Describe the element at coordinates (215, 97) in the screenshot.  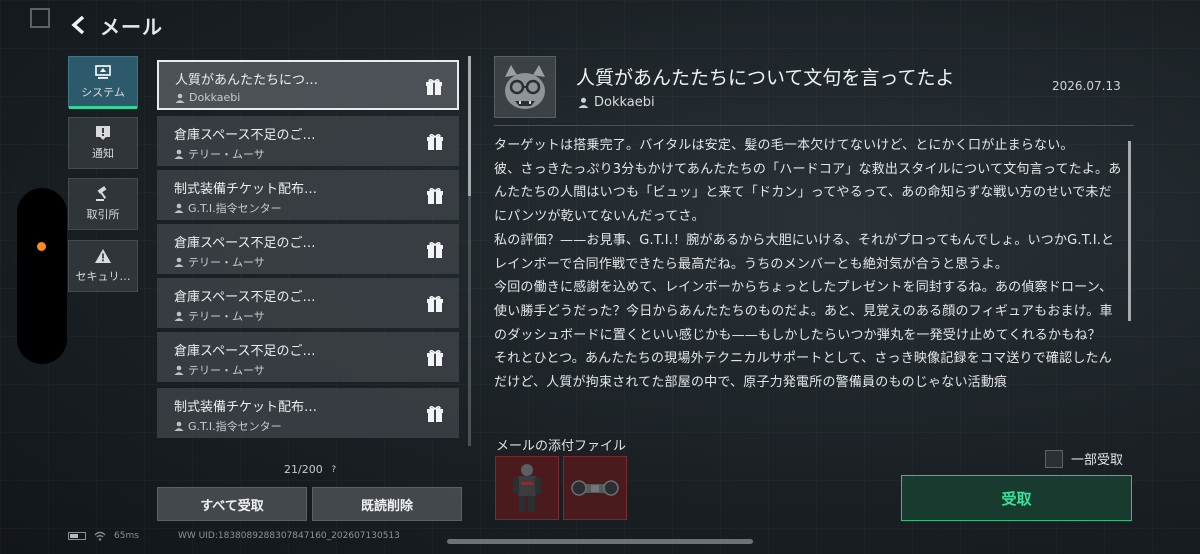
I see `mail-sender-name: Dokkaebi` at that location.